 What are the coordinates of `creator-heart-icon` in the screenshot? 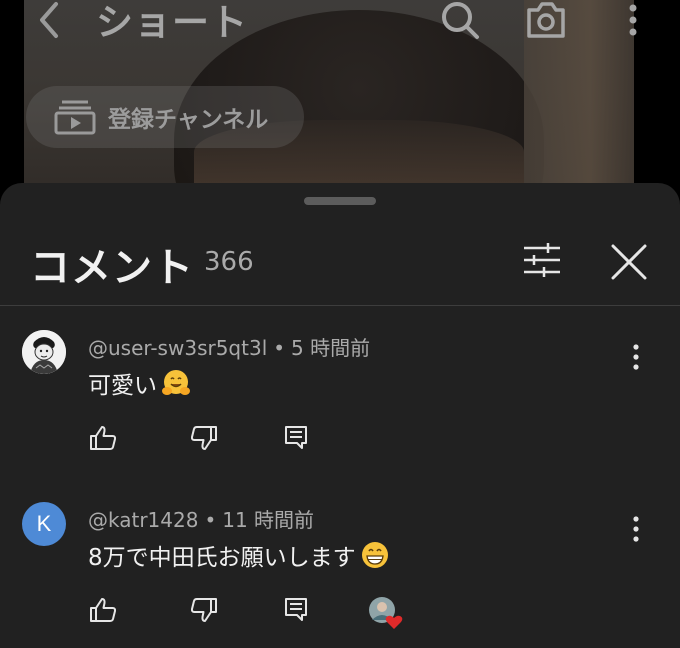 It's located at (386, 613).